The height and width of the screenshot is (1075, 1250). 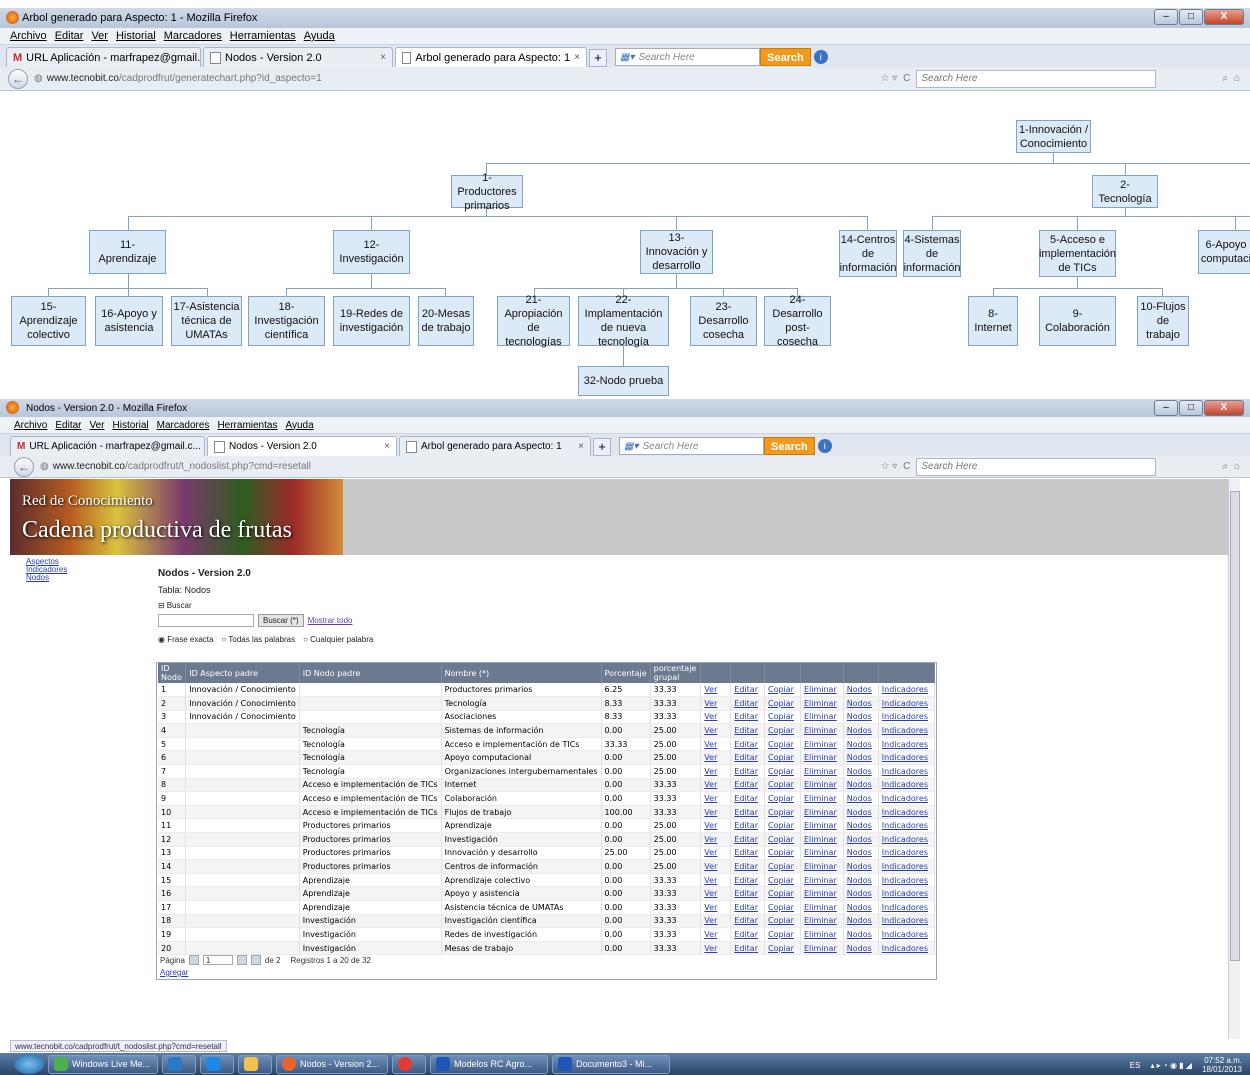 What do you see at coordinates (174, 972) in the screenshot?
I see `agregar-link: Agregar` at bounding box center [174, 972].